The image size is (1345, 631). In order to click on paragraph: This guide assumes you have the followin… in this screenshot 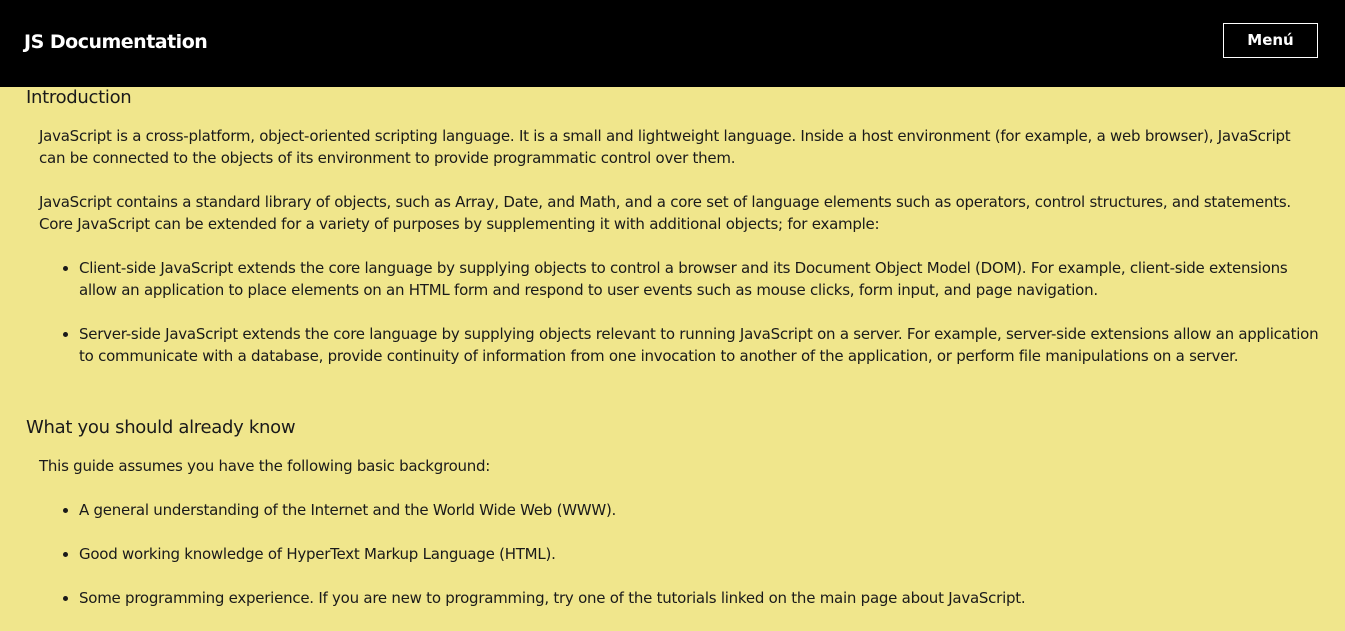, I will do `click(265, 466)`.